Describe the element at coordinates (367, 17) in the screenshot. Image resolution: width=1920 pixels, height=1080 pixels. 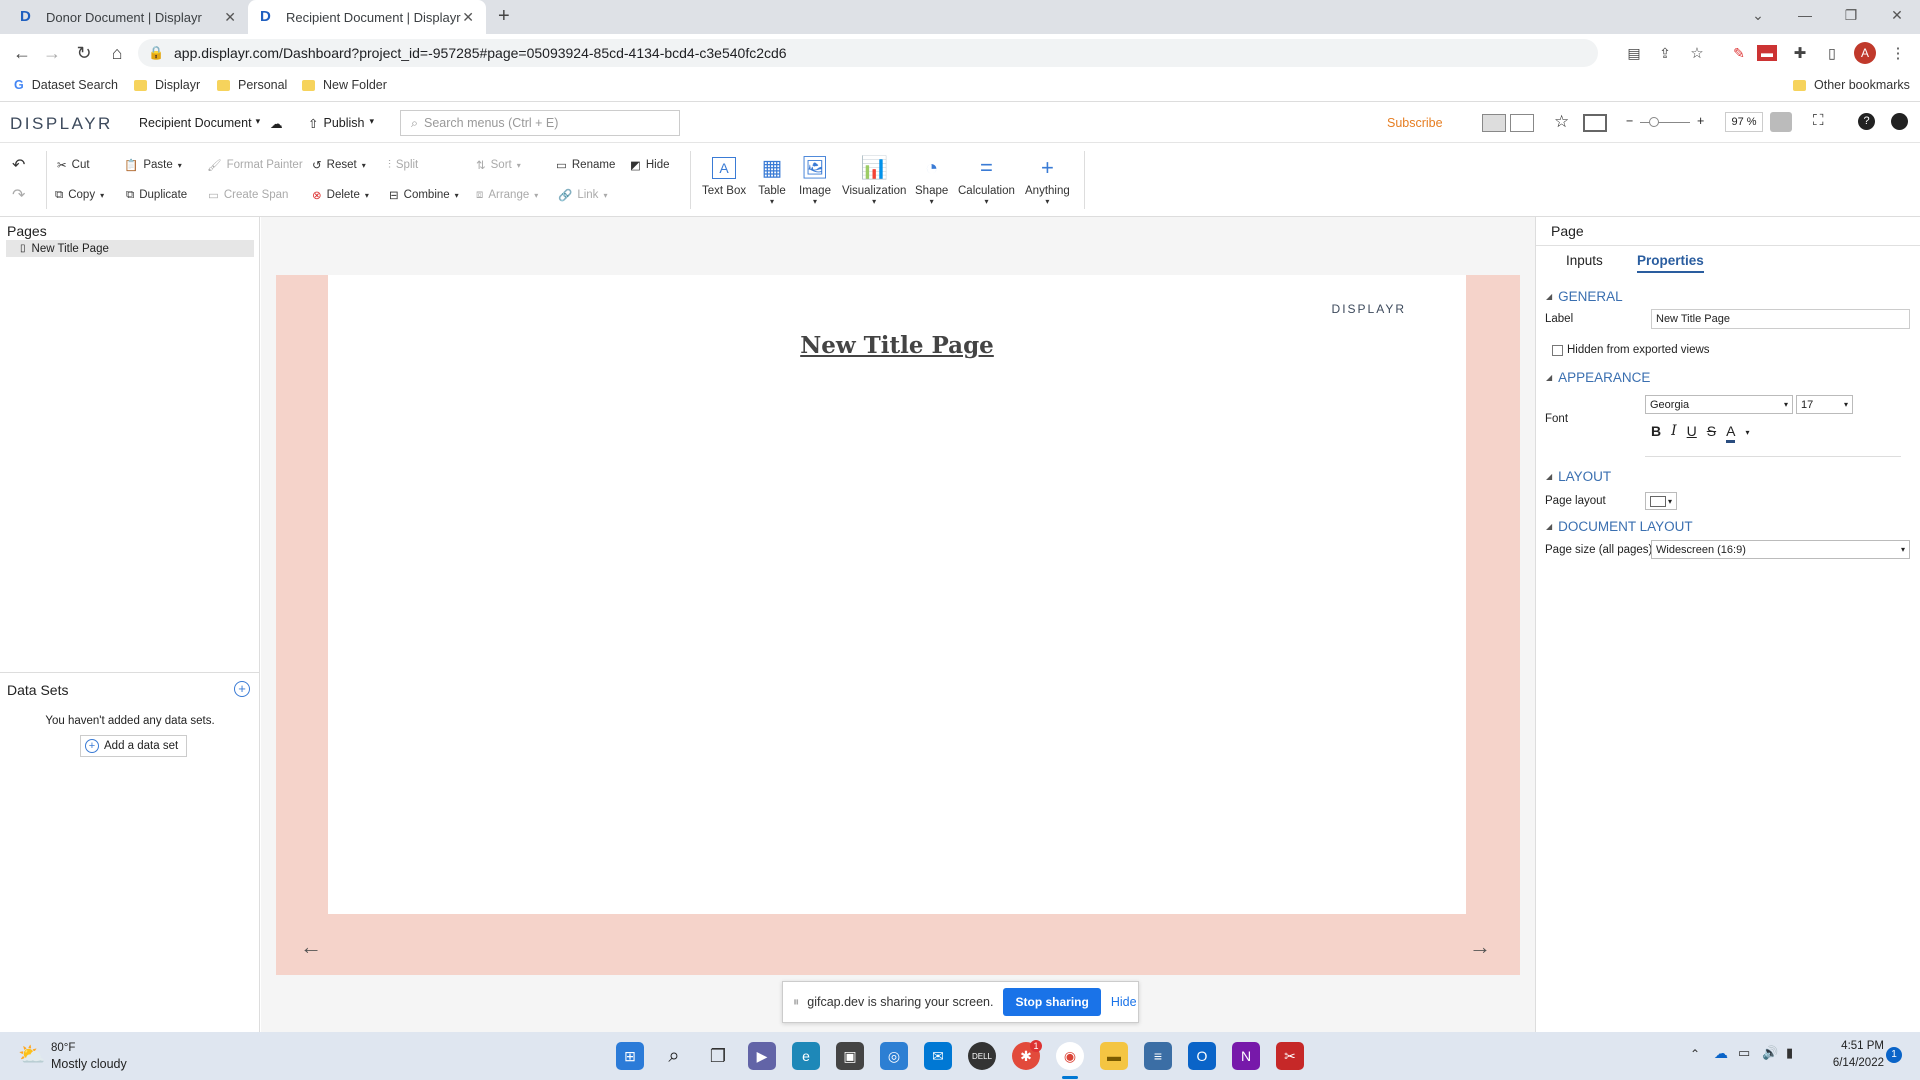
I see `tab-recipient-document: D Recipient Document | Displayr ✕` at that location.